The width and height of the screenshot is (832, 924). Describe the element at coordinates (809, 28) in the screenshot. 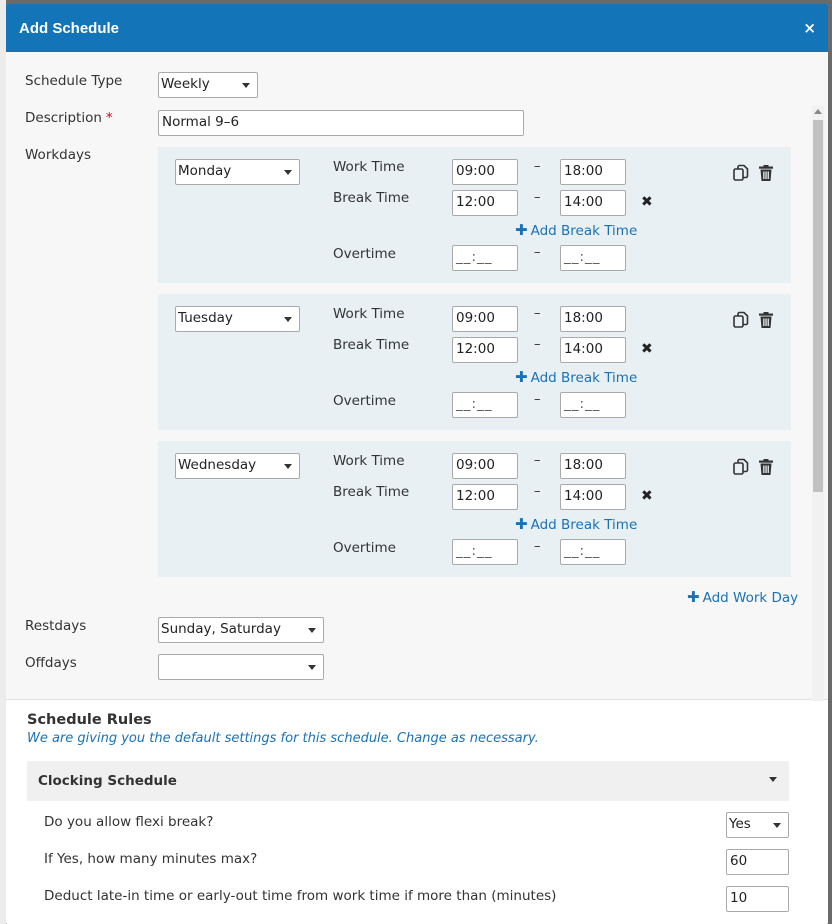

I see `close-icon: ×` at that location.